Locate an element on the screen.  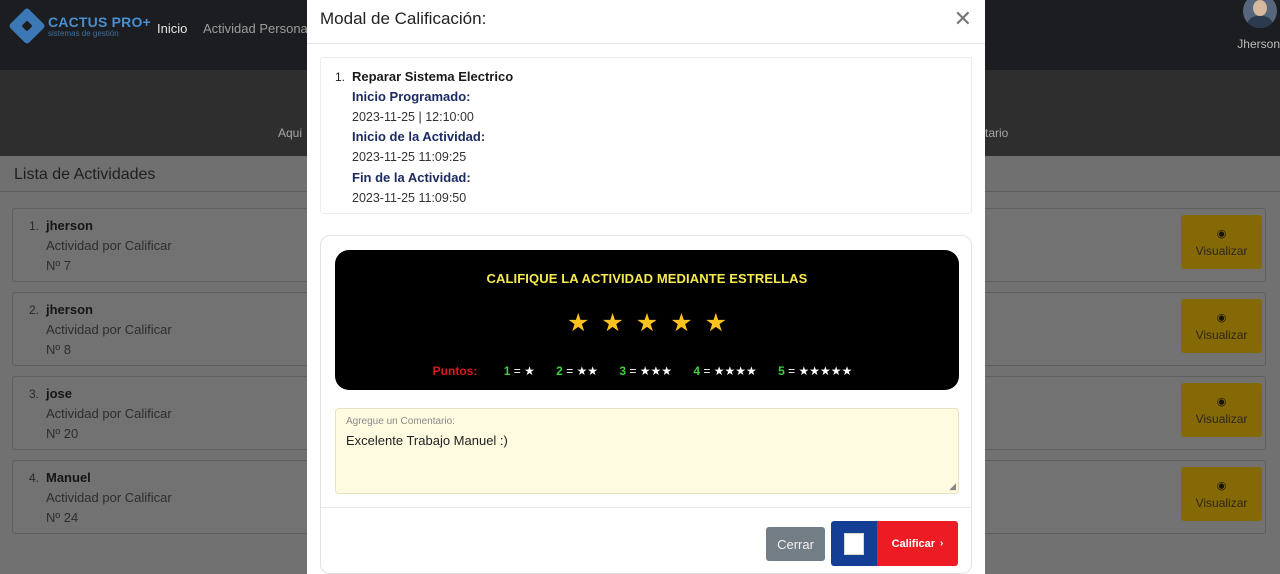
star-rating: ★ ★ ★ ★ ★ is located at coordinates (647, 323).